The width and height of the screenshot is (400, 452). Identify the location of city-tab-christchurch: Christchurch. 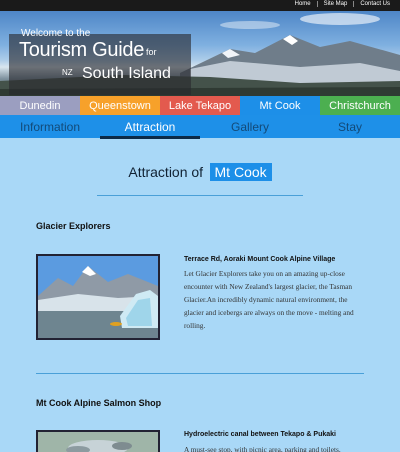
(360, 105).